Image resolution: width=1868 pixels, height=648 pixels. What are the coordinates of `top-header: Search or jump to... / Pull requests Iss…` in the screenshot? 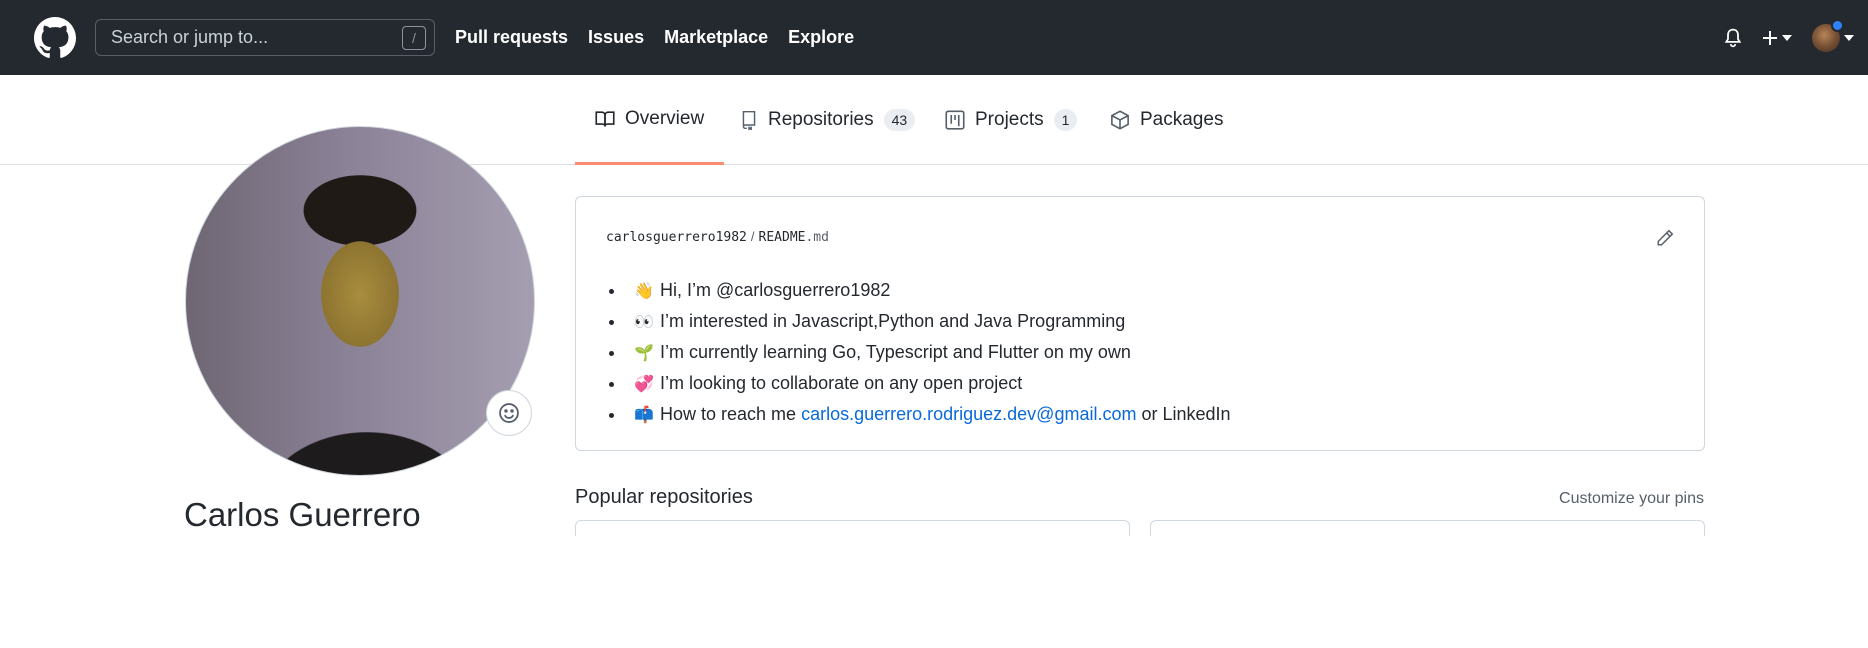 It's located at (934, 37).